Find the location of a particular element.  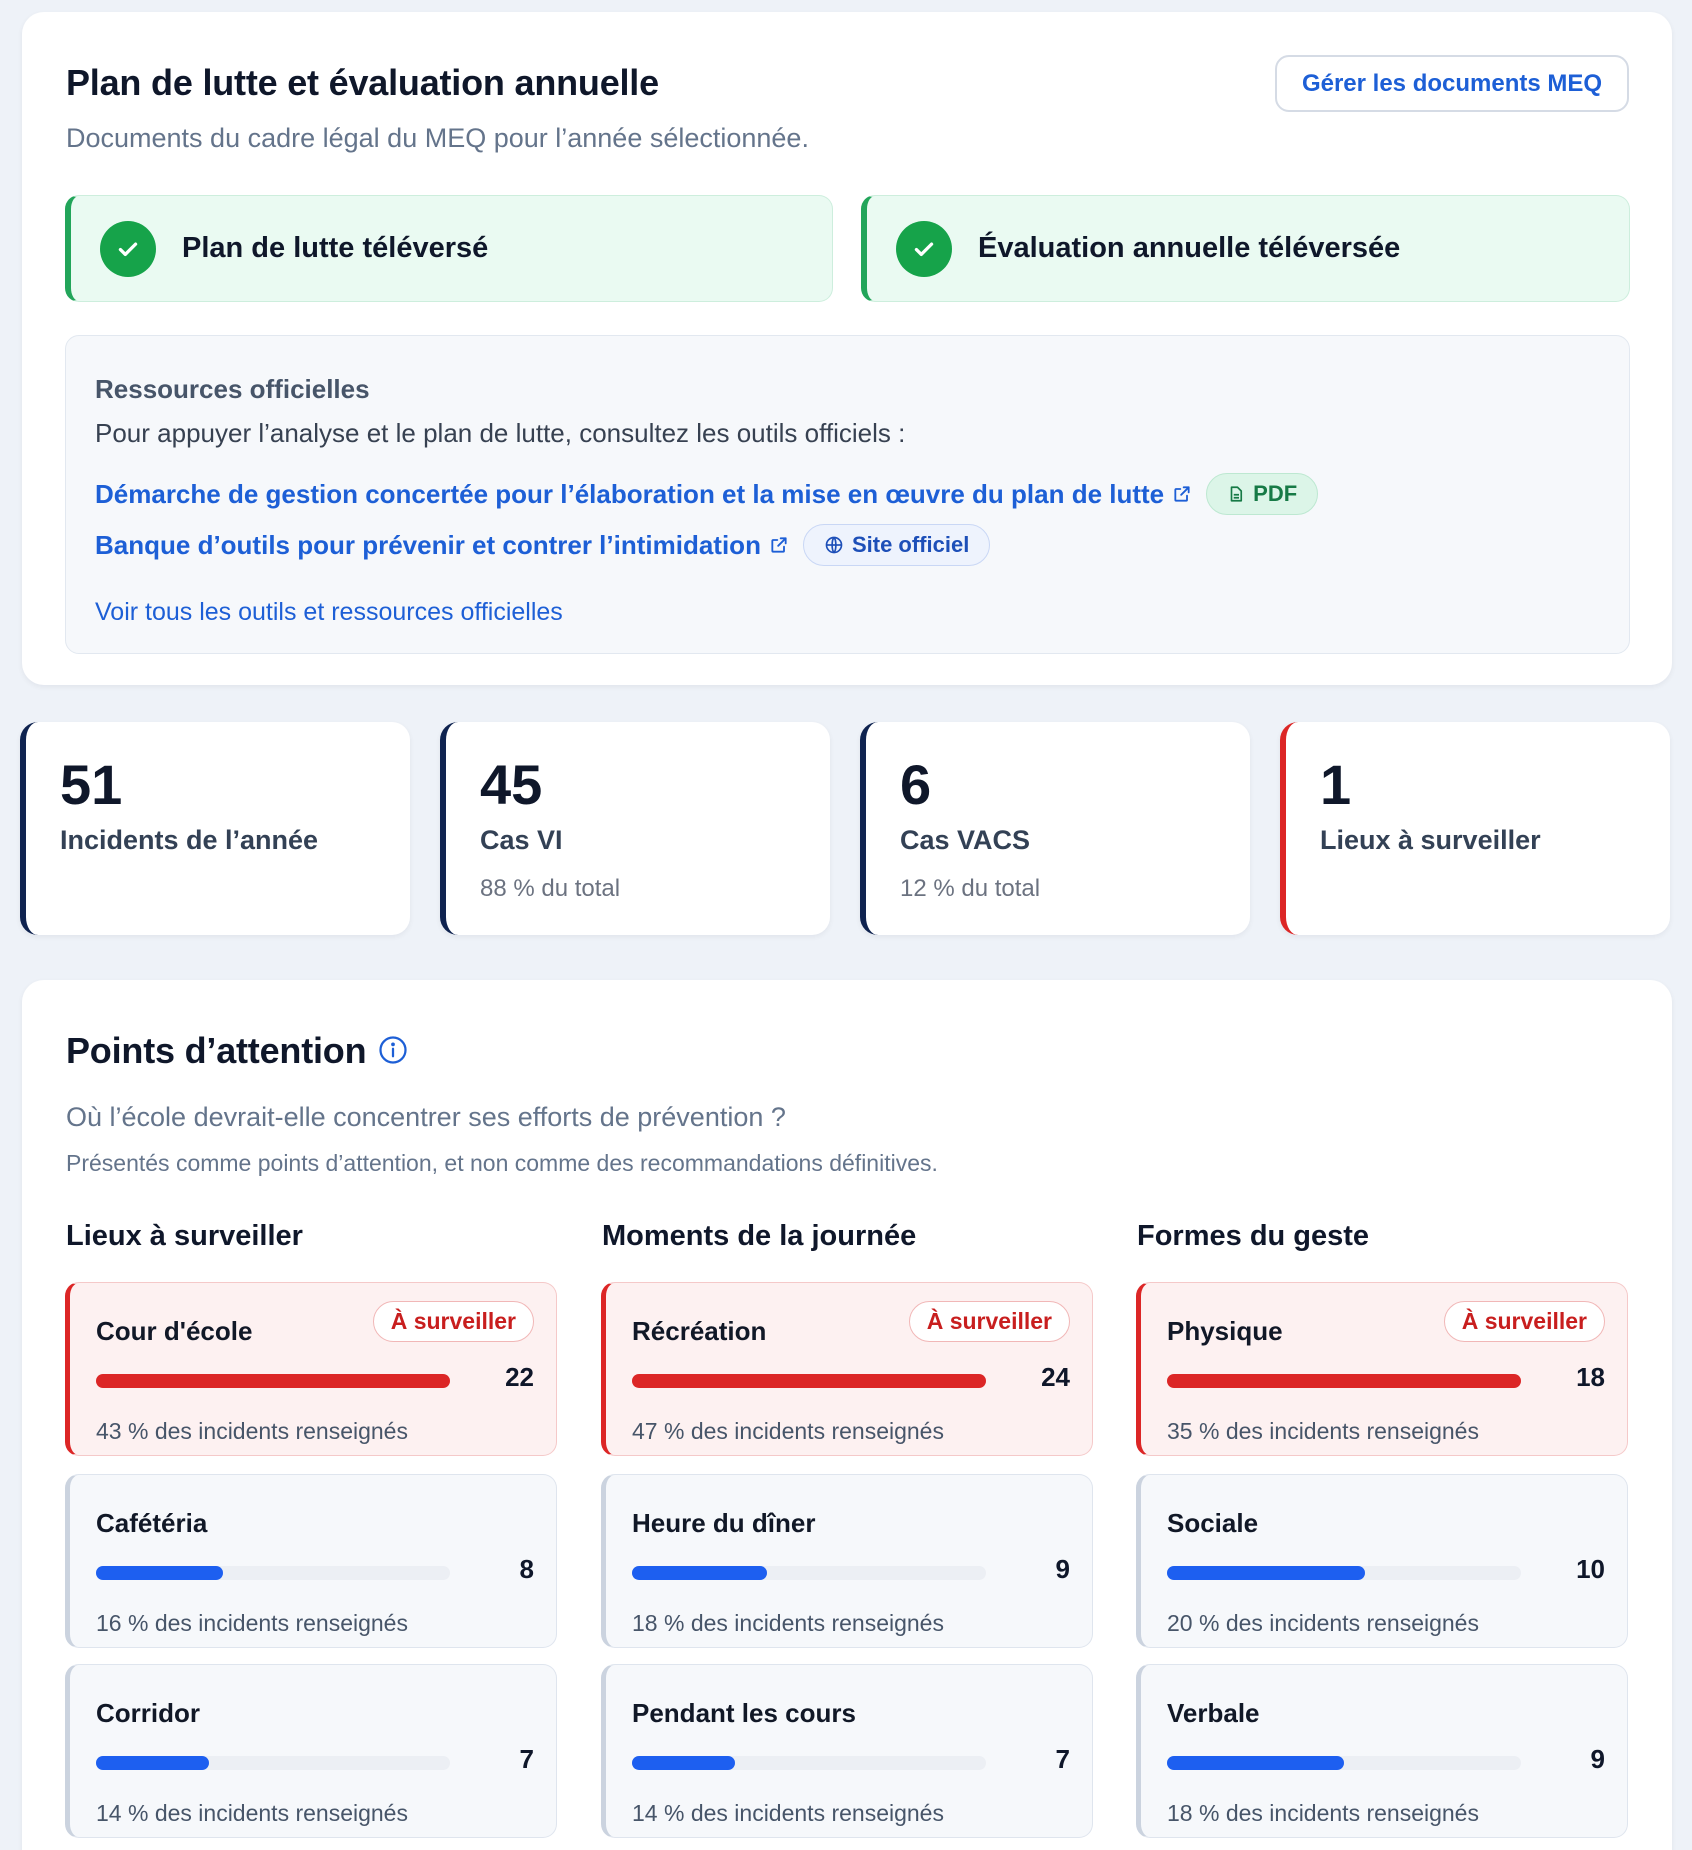

stat-card-lieux: 1 Lieux à surveiller is located at coordinates (1475, 828).